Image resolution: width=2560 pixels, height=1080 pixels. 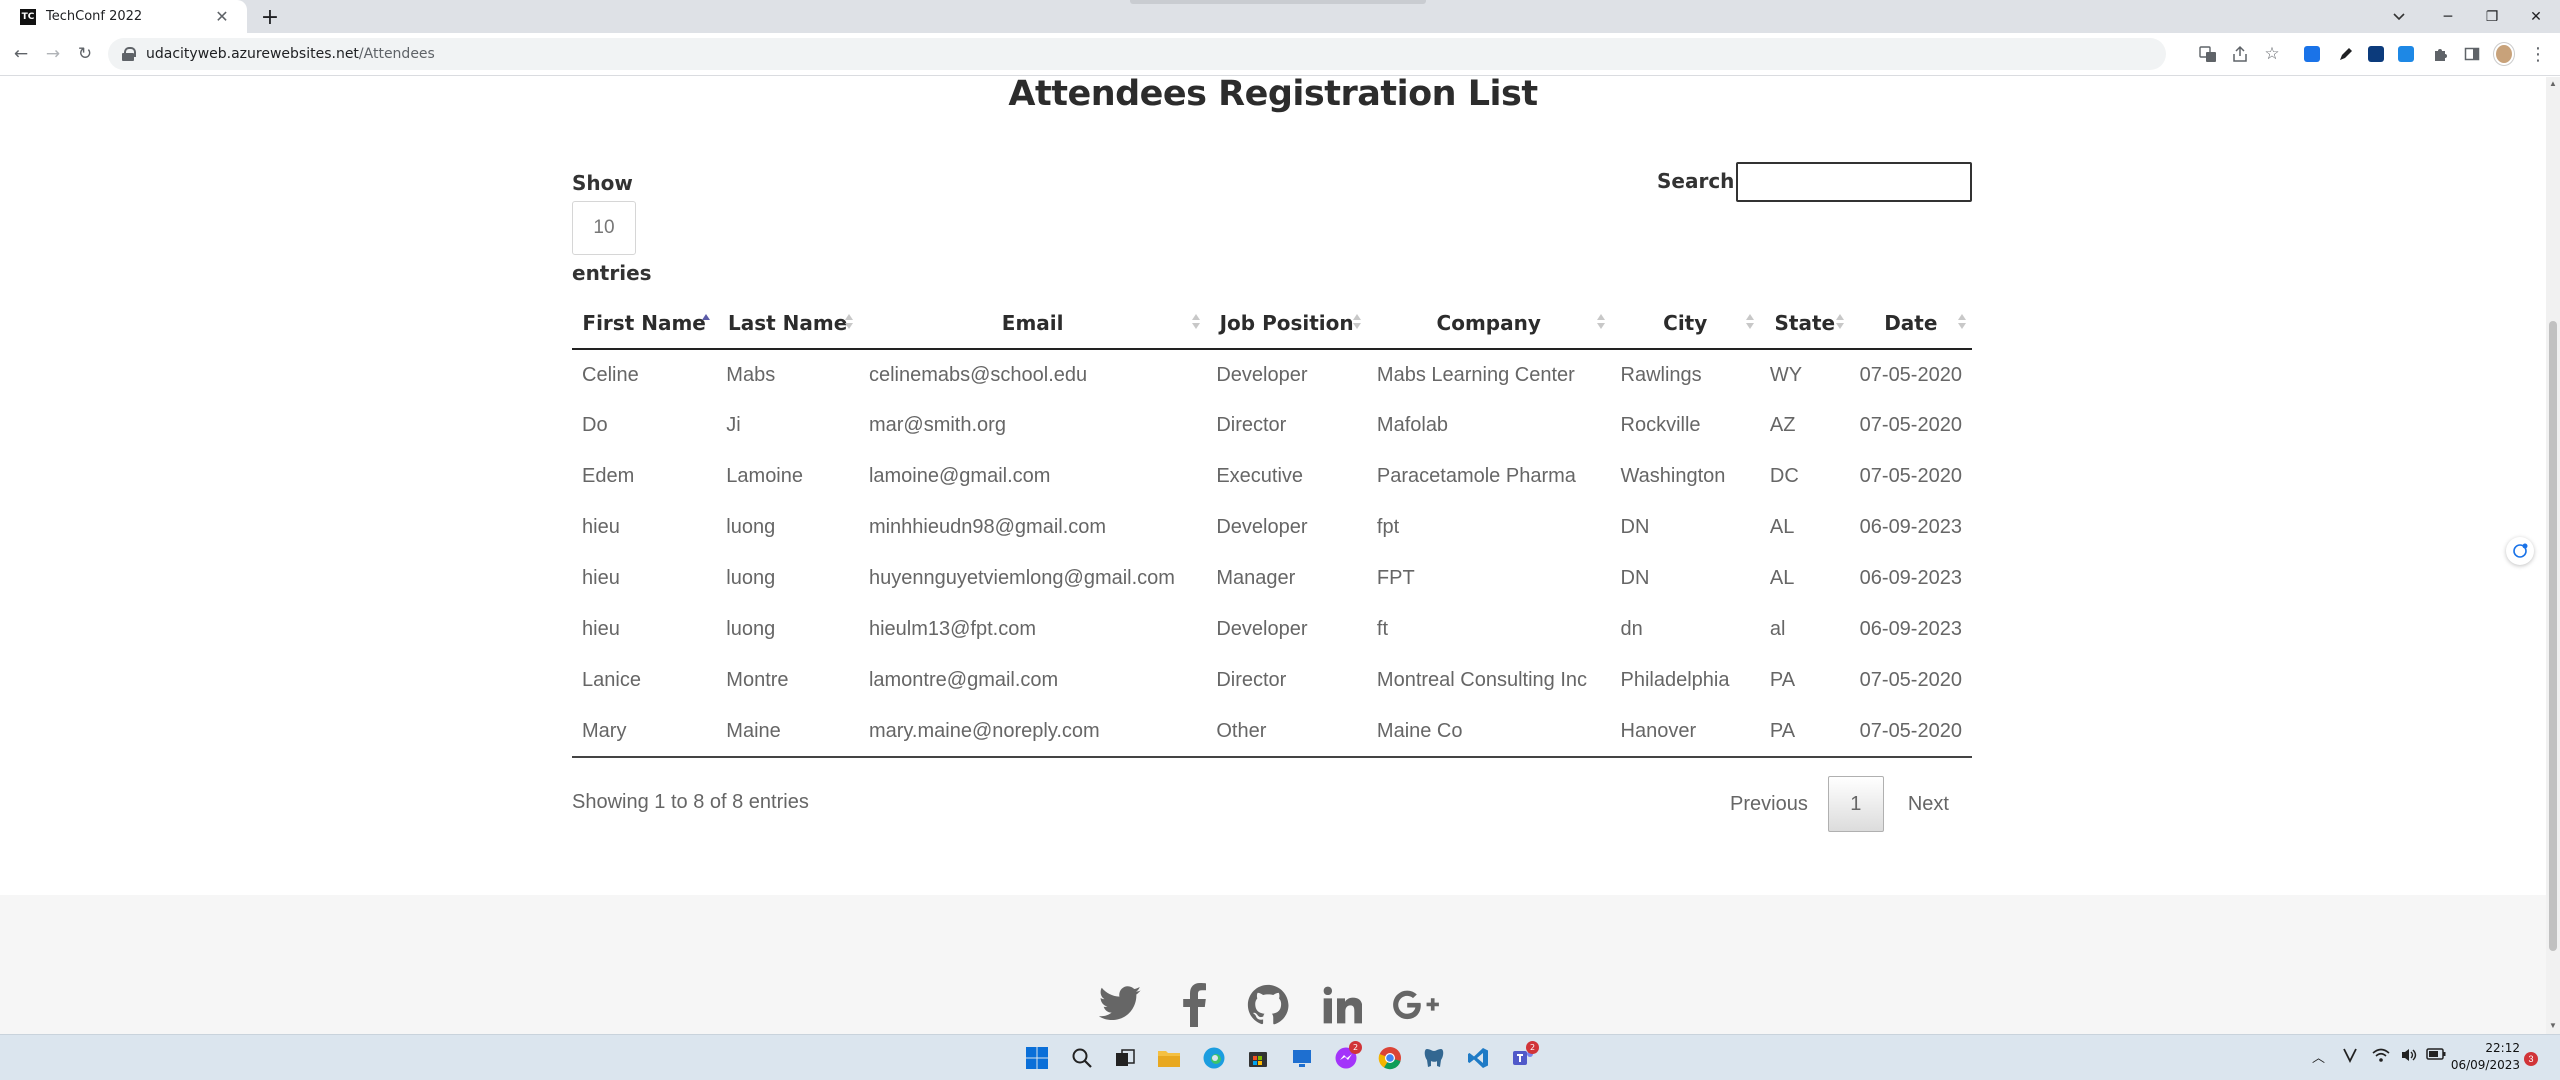 What do you see at coordinates (1032, 732) in the screenshot?
I see `cell-email: mary.maine@noreply.com` at bounding box center [1032, 732].